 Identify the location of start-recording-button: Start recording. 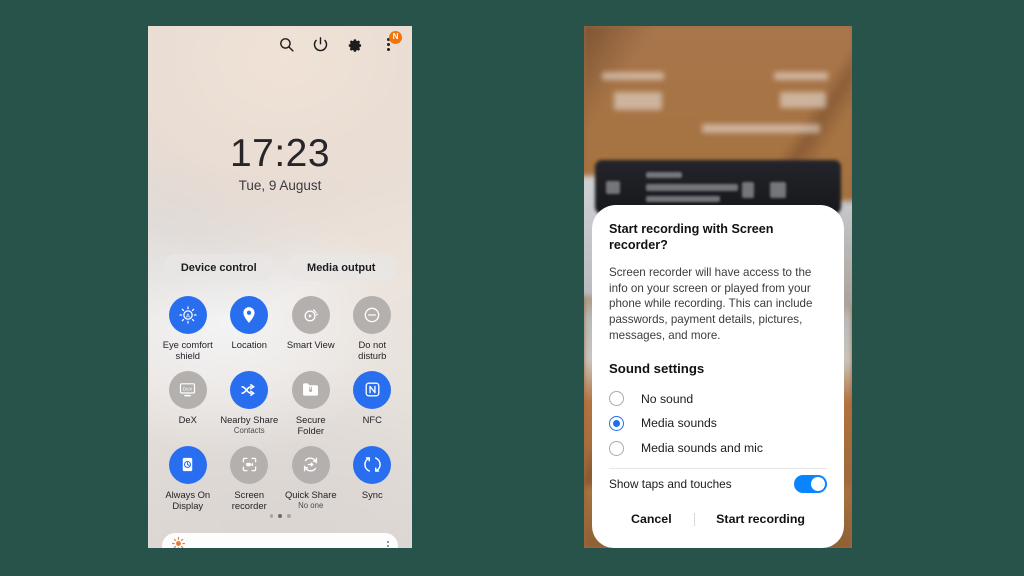
(760, 519).